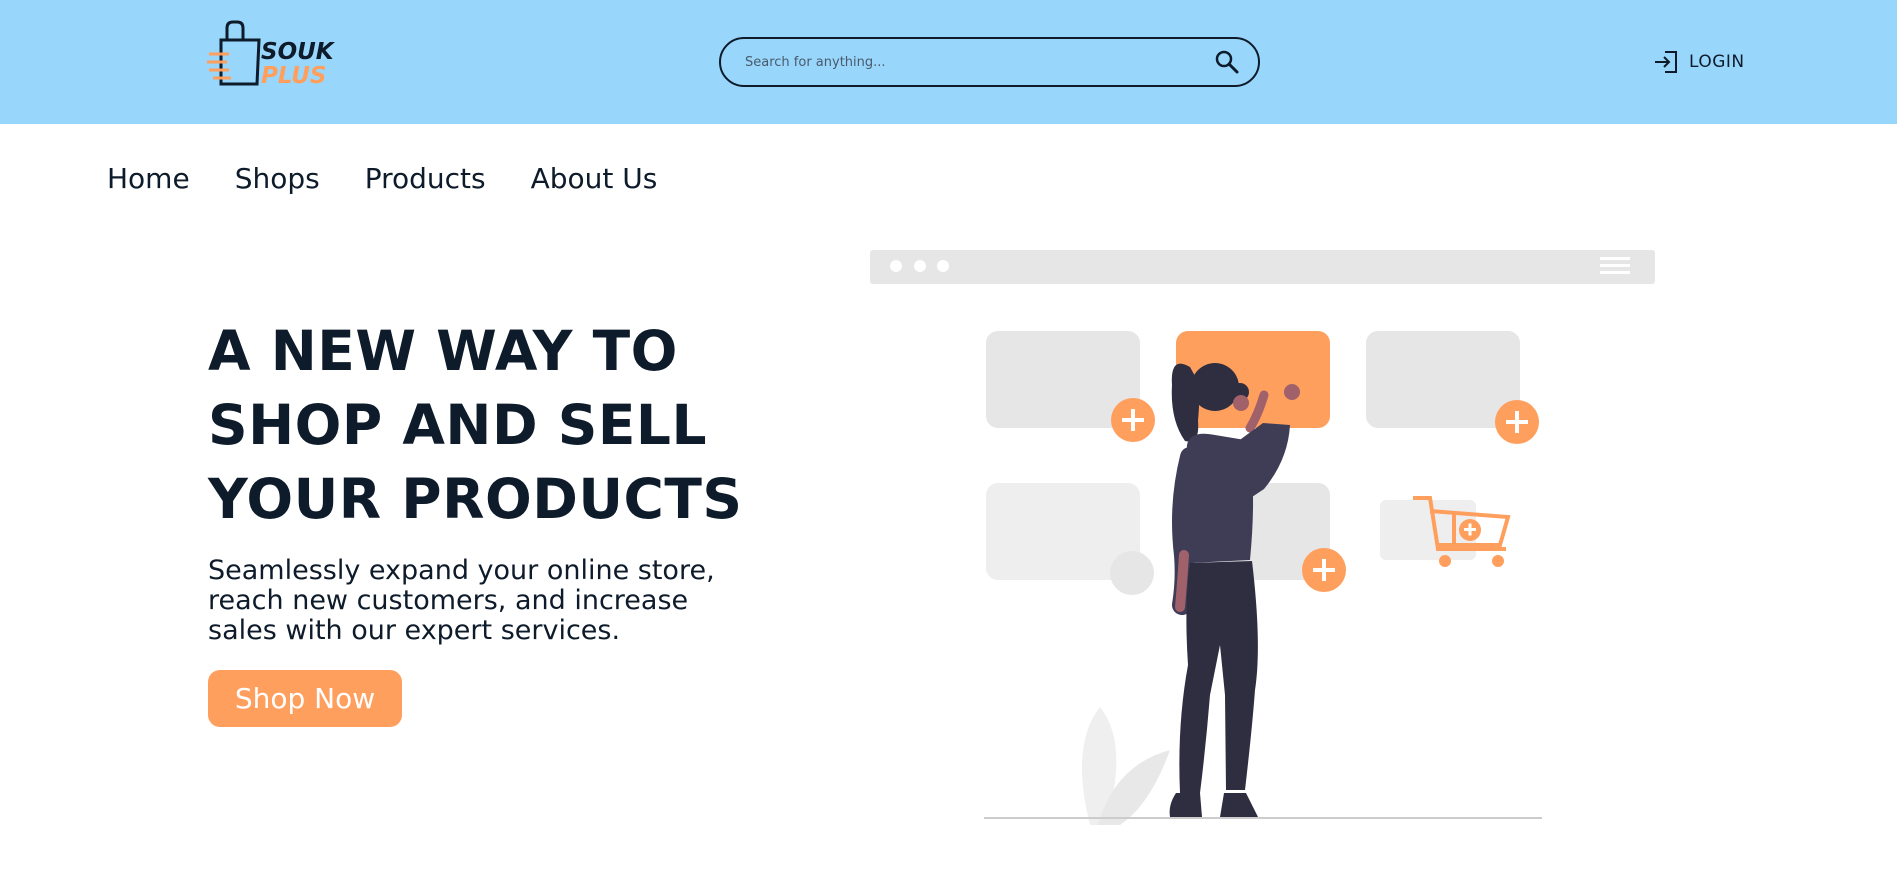 The height and width of the screenshot is (894, 1897). I want to click on nav-item-about-us: About Us, so click(594, 178).